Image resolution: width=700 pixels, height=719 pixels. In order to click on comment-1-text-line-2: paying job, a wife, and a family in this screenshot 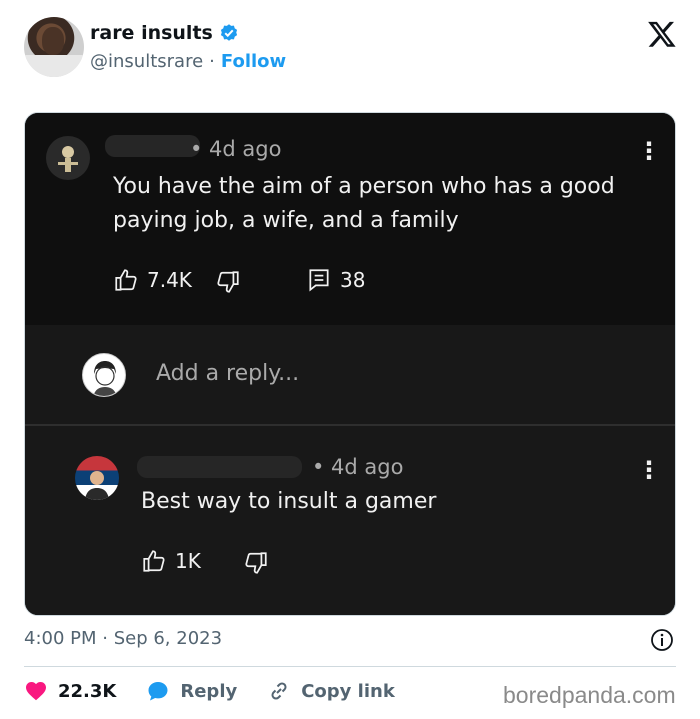, I will do `click(286, 220)`.